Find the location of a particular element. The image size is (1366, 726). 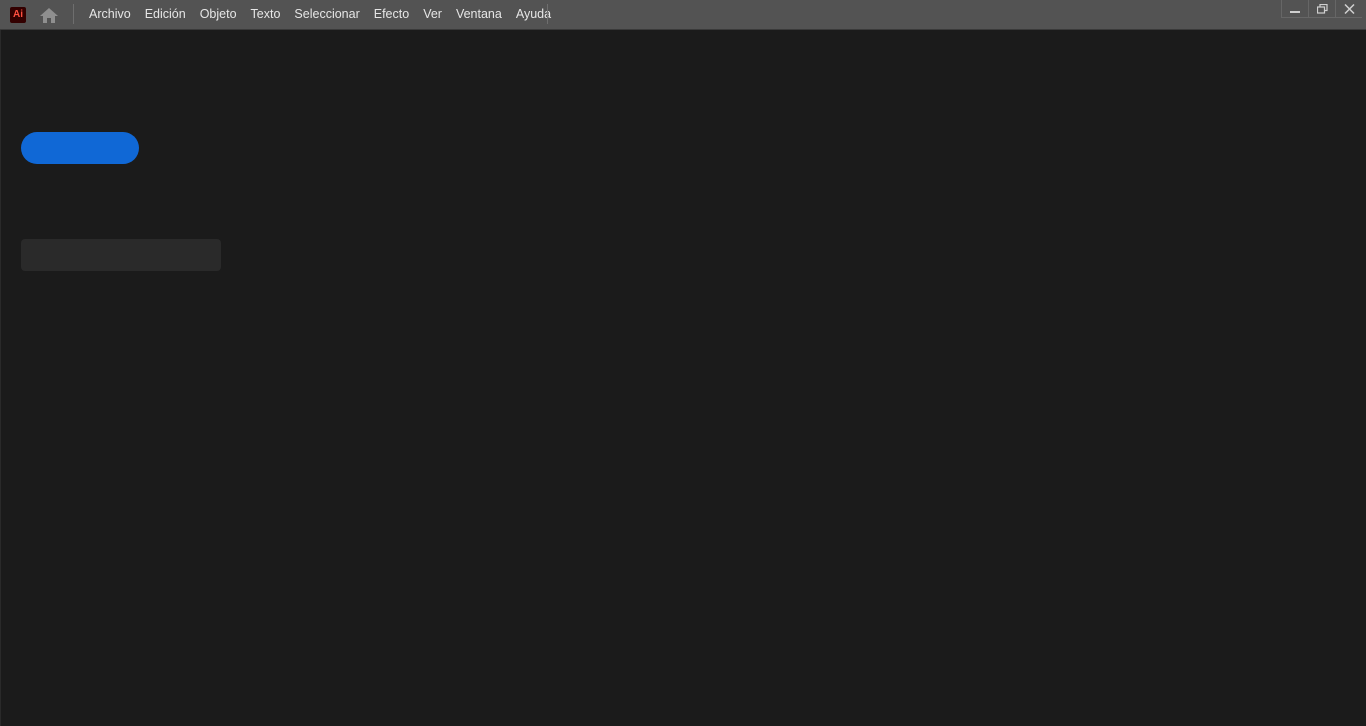

menu-objeto: Objeto is located at coordinates (218, 14).